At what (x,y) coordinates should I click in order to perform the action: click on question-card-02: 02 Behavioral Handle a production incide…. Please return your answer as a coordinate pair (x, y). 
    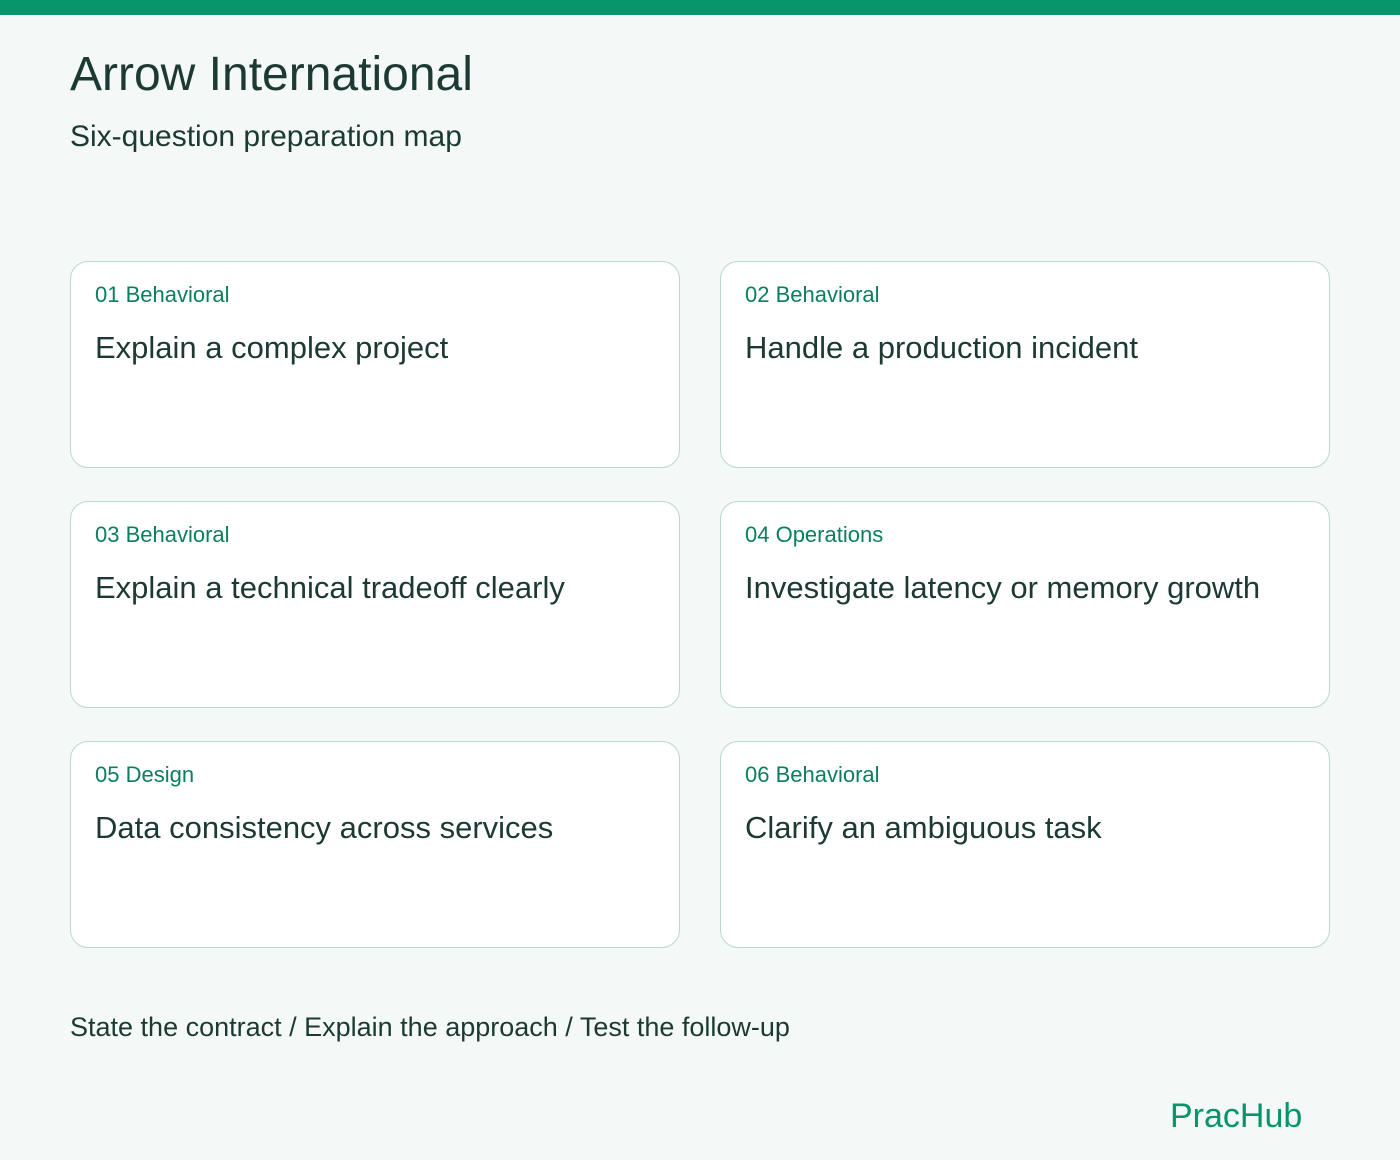
    Looking at the image, I should click on (1025, 364).